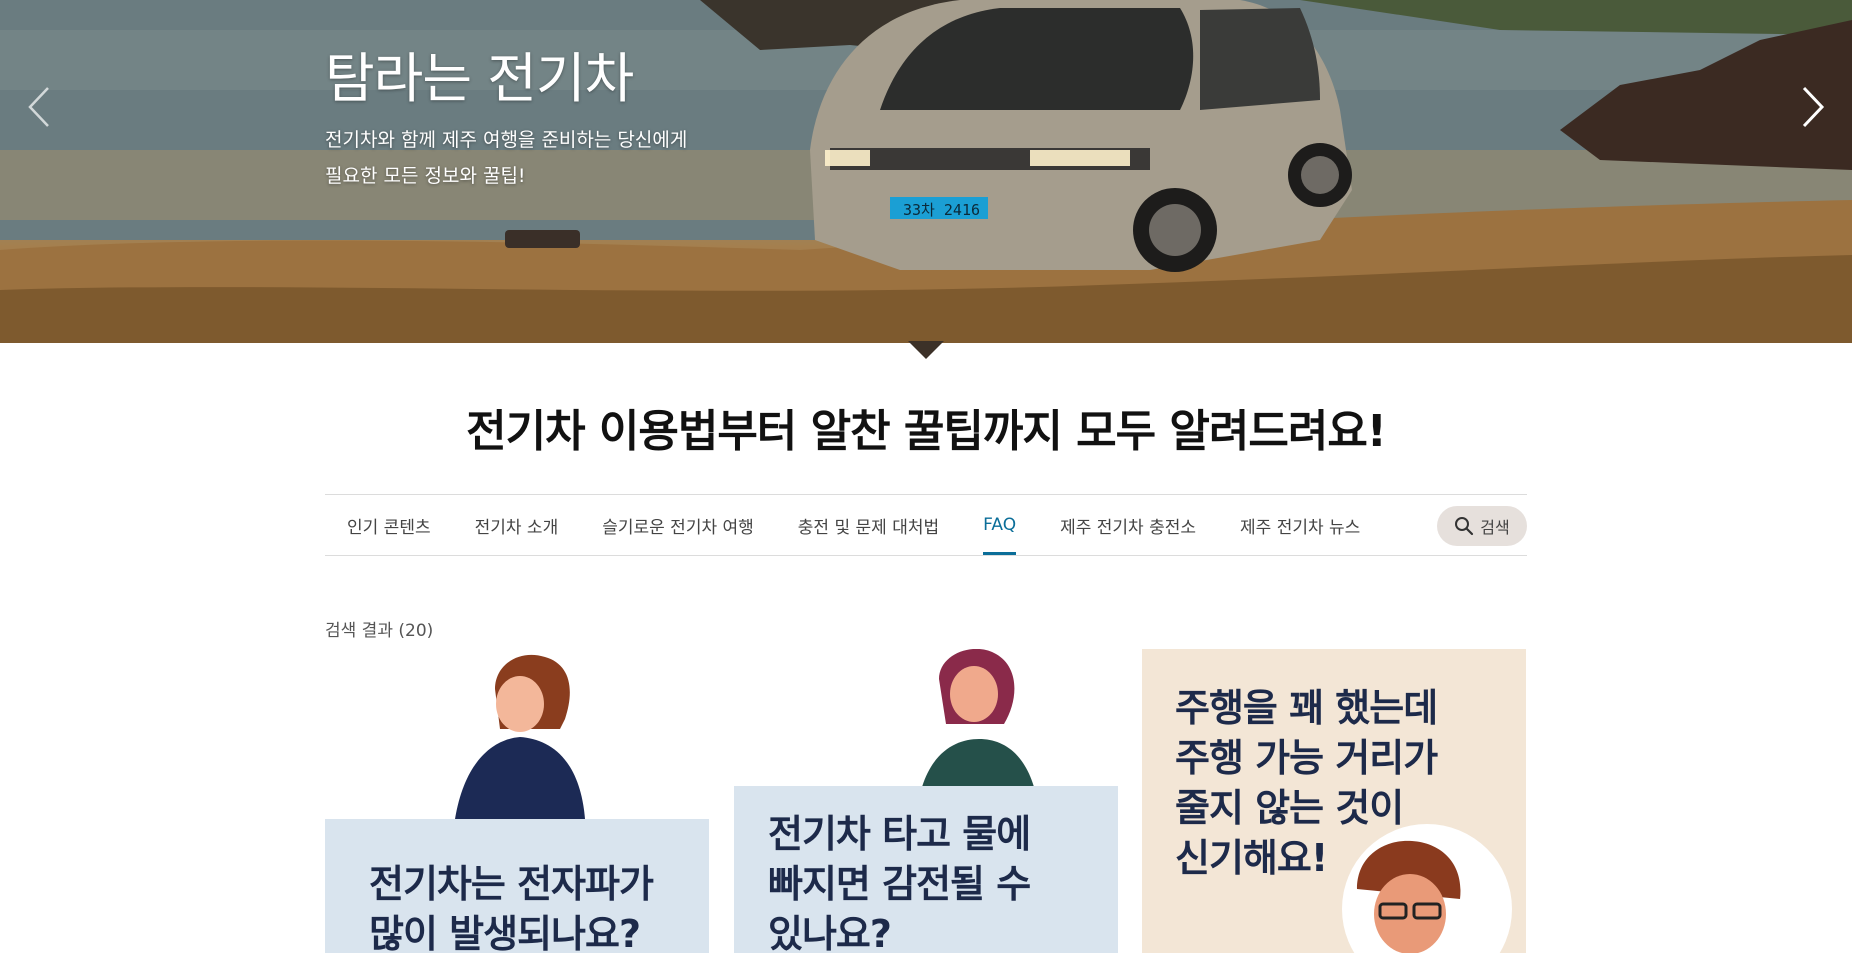 Image resolution: width=1852 pixels, height=953 pixels. I want to click on faq-card: 전기차 타고 물에 빠지면 감전될 수 있나요?, so click(926, 801).